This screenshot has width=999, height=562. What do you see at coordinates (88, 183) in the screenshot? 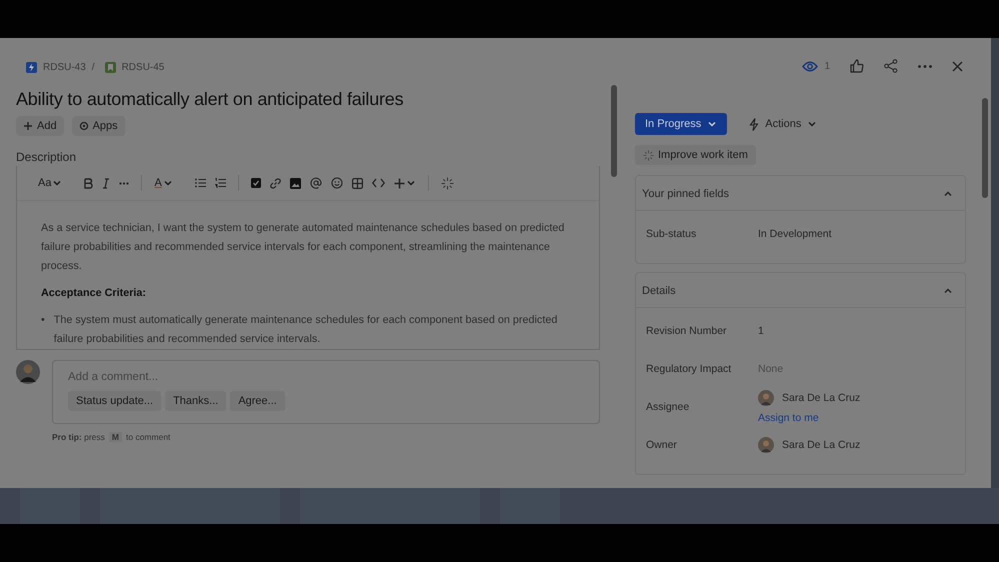
I see `bold-icon` at bounding box center [88, 183].